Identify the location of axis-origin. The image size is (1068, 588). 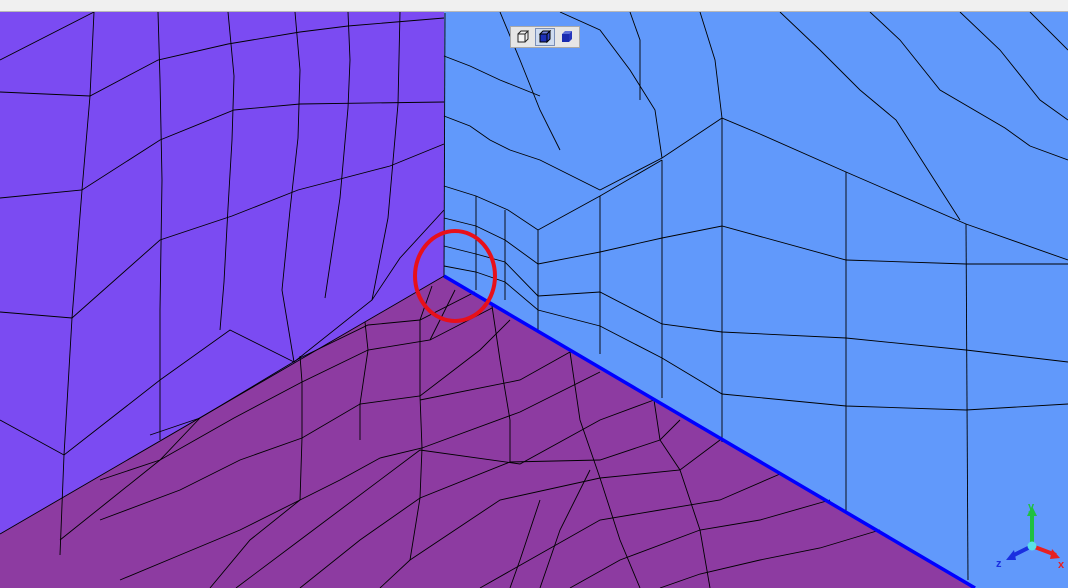
(1032, 546).